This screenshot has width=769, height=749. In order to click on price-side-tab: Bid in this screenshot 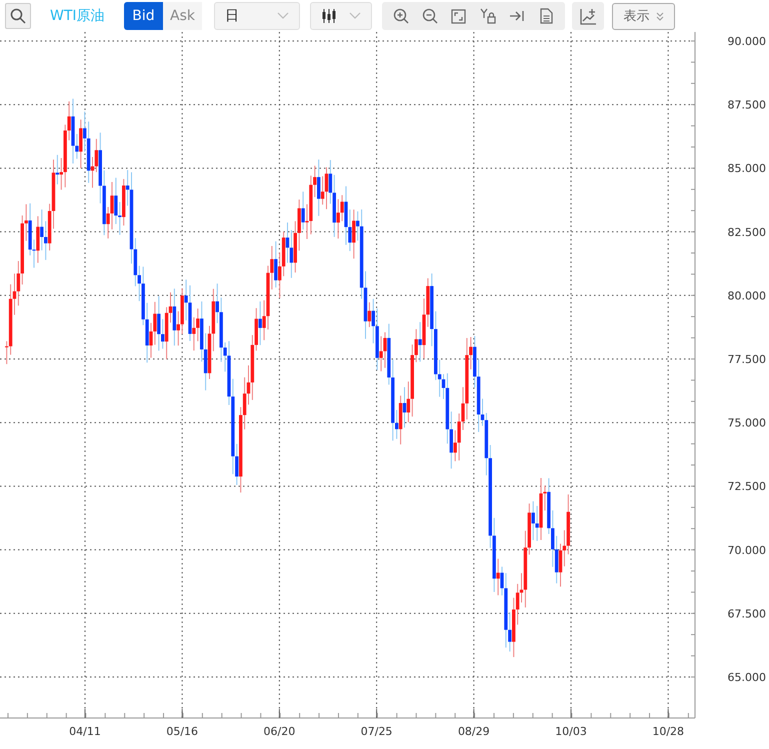, I will do `click(143, 16)`.